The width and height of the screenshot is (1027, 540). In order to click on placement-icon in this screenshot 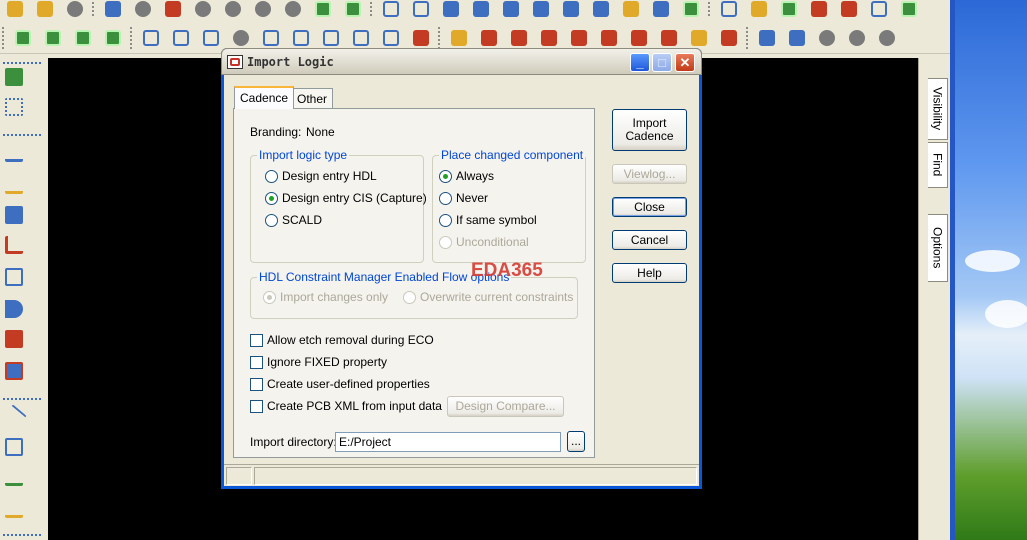, I will do `click(759, 9)`.